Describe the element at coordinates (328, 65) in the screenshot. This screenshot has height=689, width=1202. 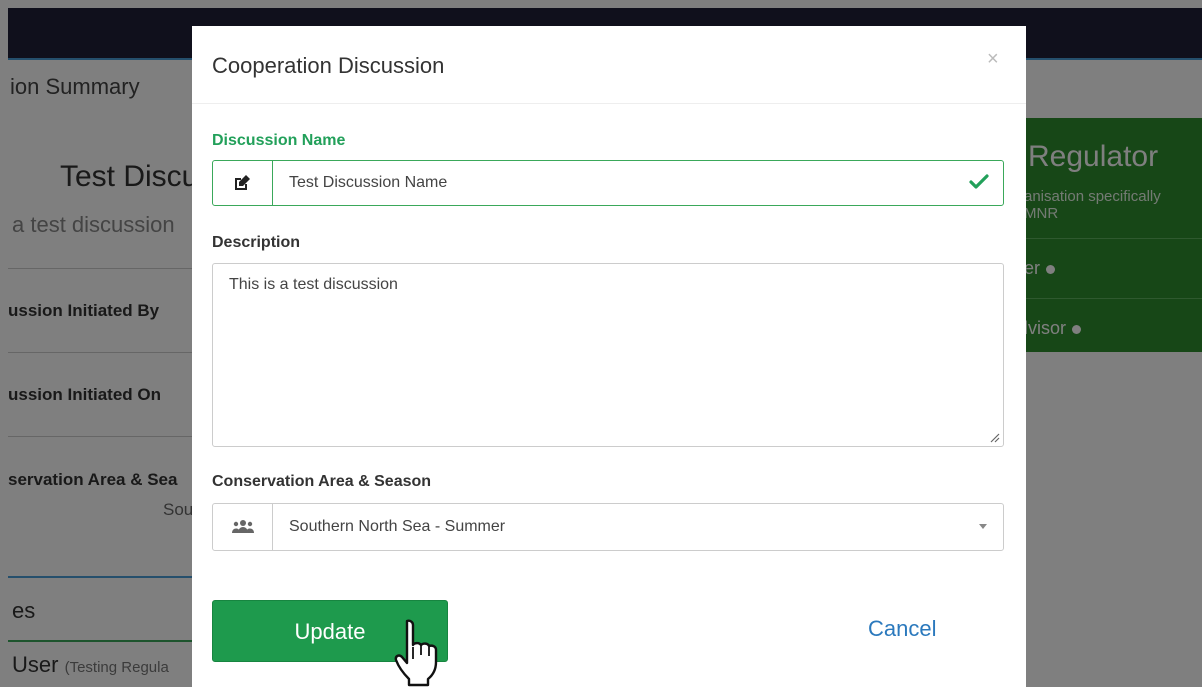
I see `modal-title: Cooperation Discussion` at that location.